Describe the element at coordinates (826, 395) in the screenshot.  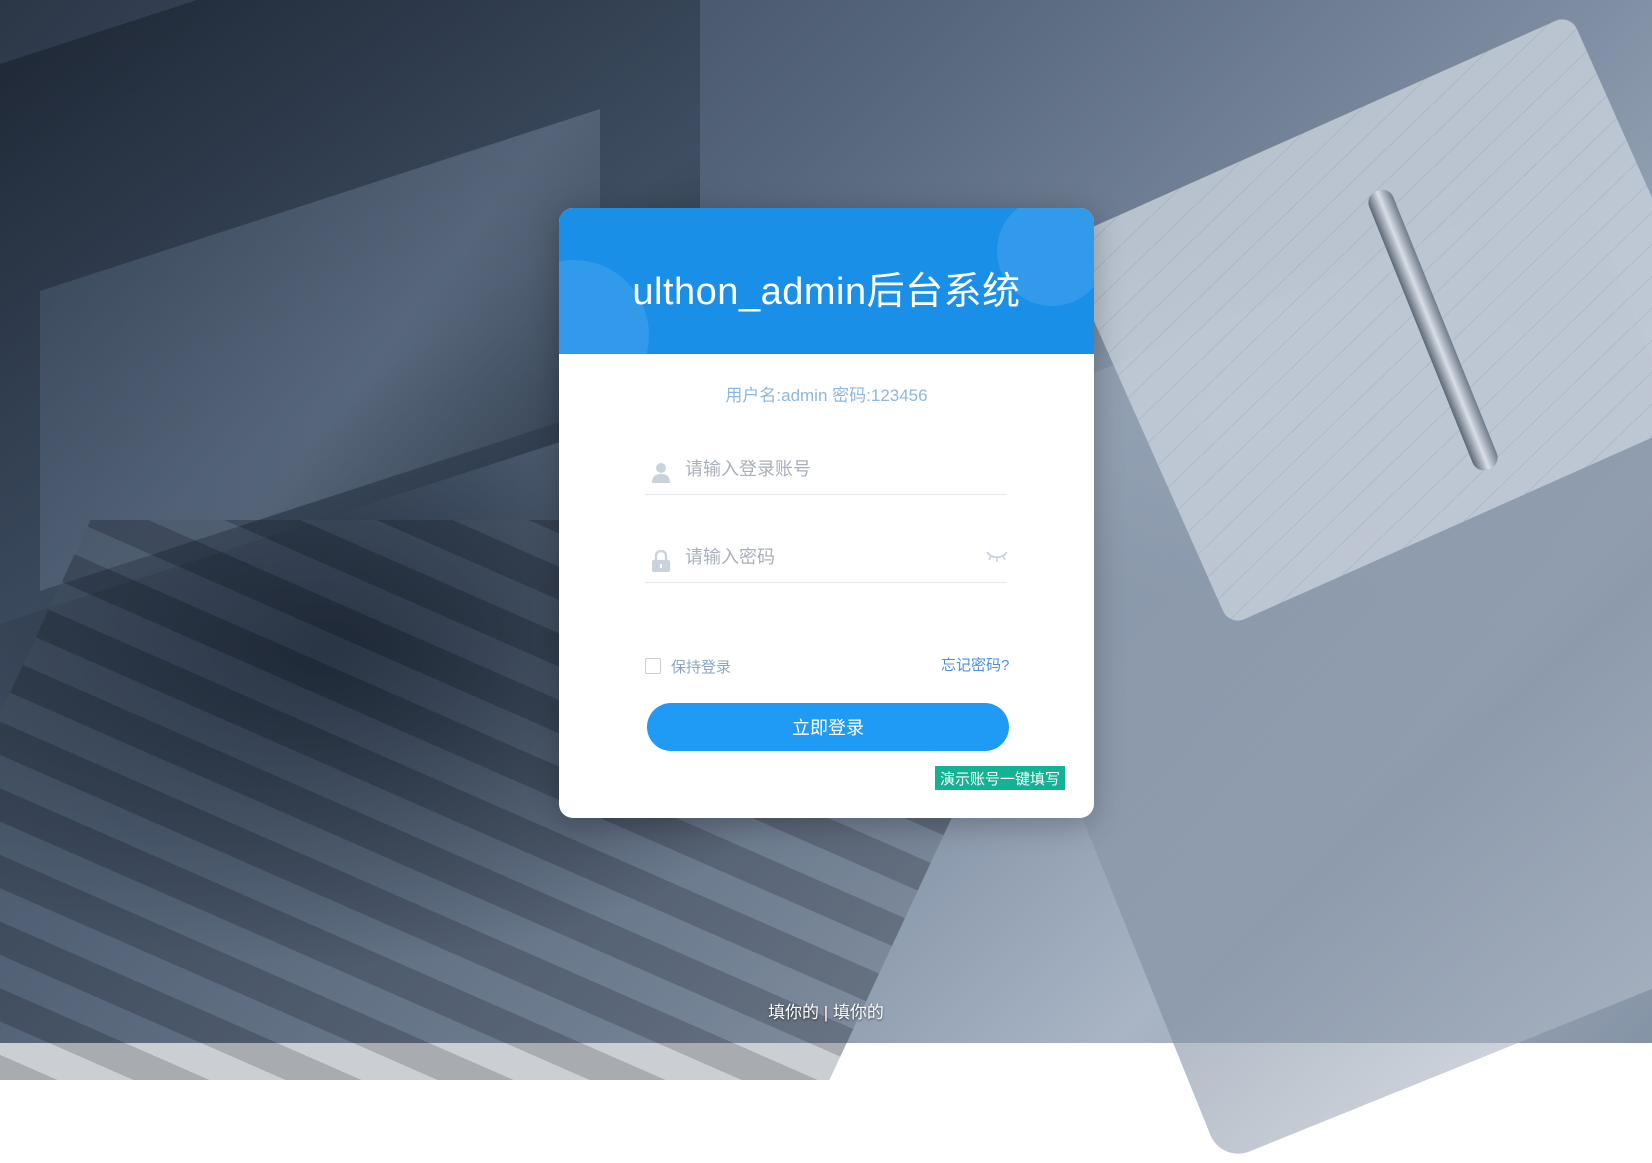
I see `credentials-hint: 用户名:admin 密码:123456` at that location.